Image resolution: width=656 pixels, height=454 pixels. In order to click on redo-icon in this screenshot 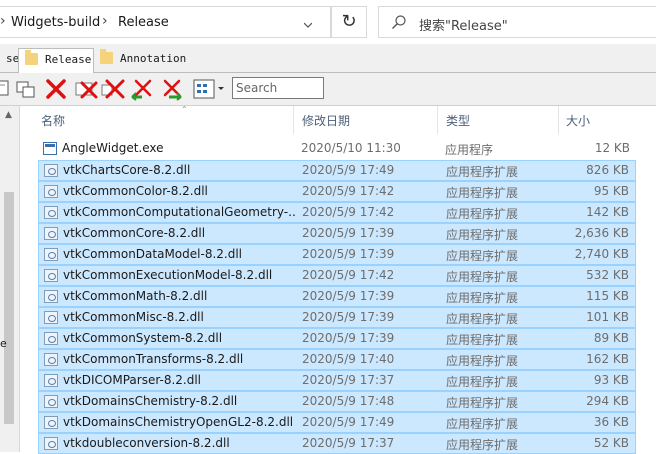, I will do `click(171, 89)`.